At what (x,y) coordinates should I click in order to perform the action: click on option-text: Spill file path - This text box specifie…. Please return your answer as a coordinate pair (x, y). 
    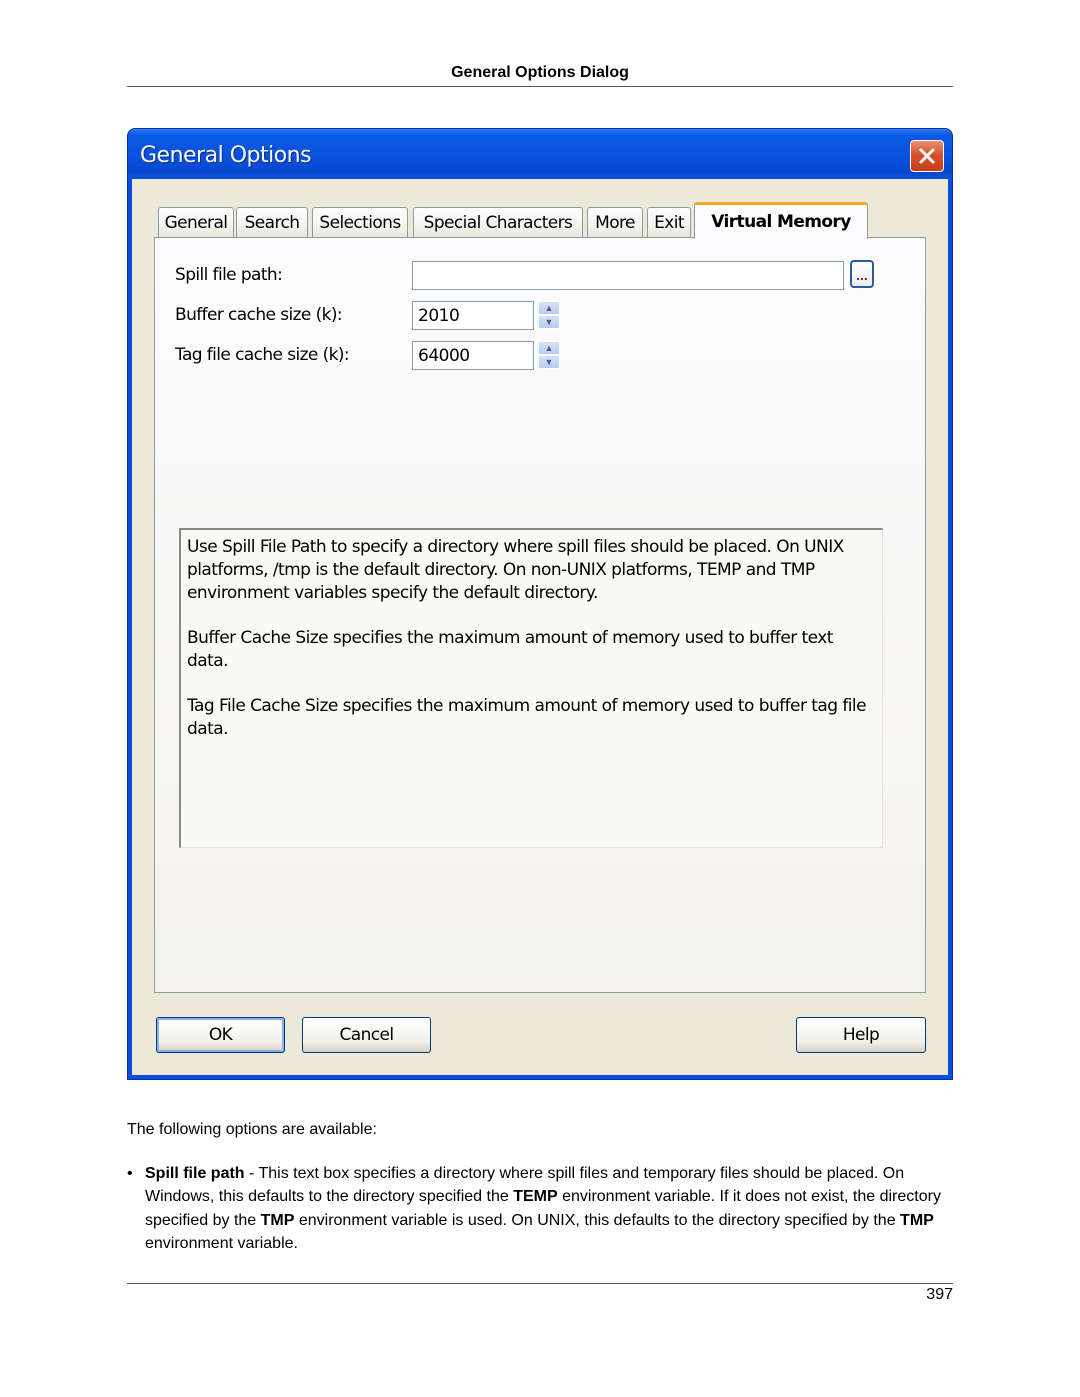
    Looking at the image, I should click on (543, 1208).